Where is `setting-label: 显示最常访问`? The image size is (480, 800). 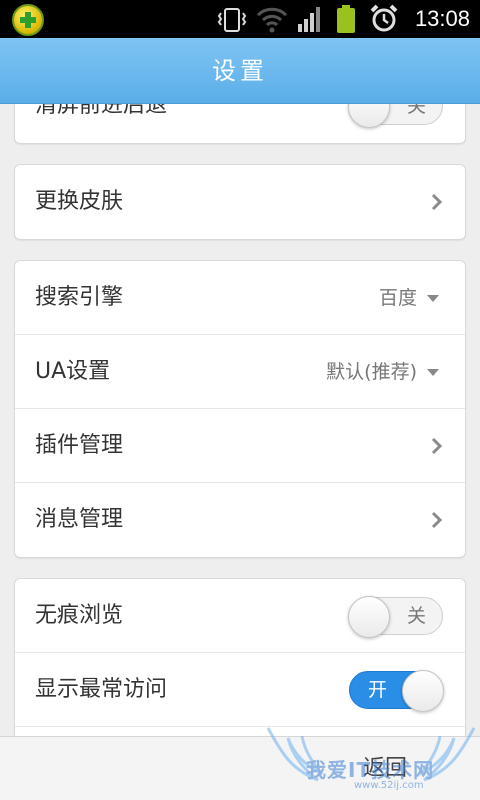
setting-label: 显示最常访问 is located at coordinates (101, 689).